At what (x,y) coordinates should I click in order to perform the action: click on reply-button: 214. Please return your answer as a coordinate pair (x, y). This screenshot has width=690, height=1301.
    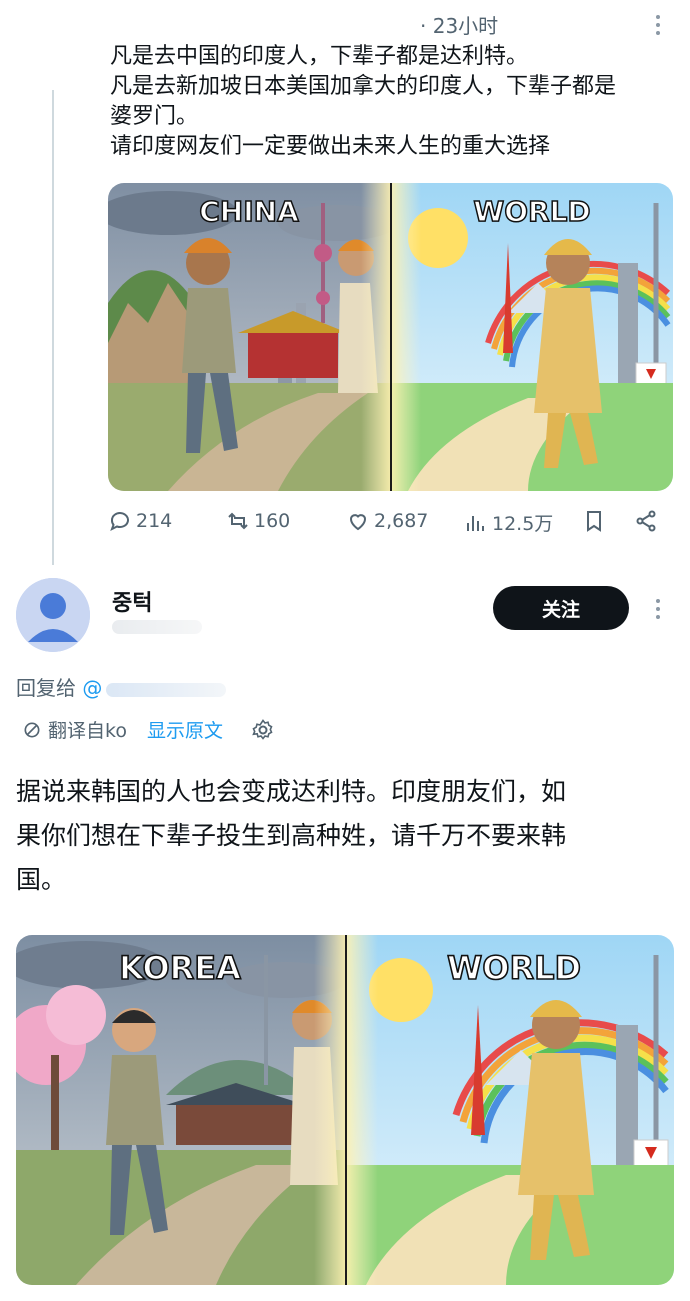
    Looking at the image, I should click on (140, 521).